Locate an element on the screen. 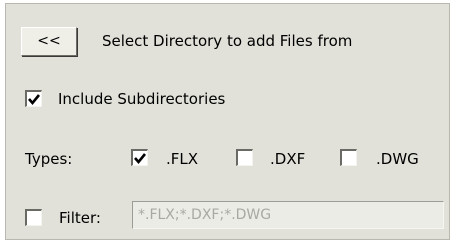  include-subdirectories-checkbox is located at coordinates (33, 98).